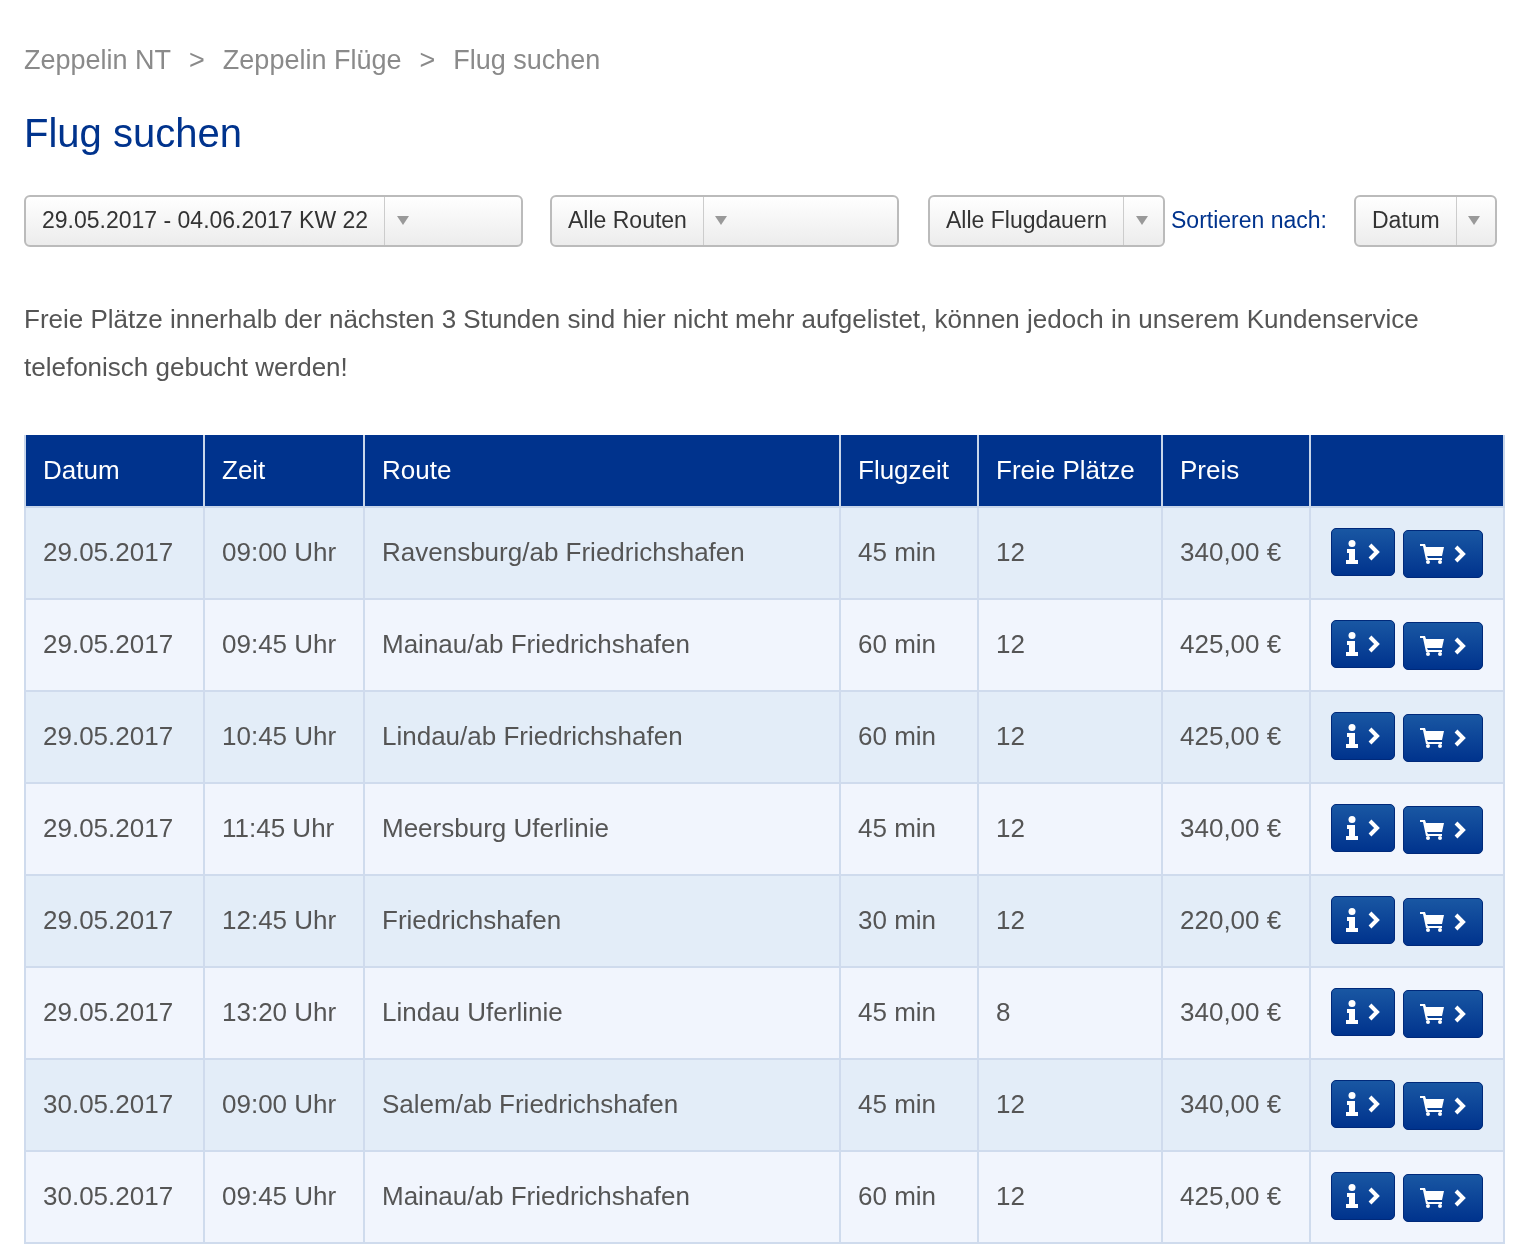 This screenshot has height=1256, width=1534. What do you see at coordinates (602, 1104) in the screenshot?
I see `table-cell: Salem/ab Friedrichshafen` at bounding box center [602, 1104].